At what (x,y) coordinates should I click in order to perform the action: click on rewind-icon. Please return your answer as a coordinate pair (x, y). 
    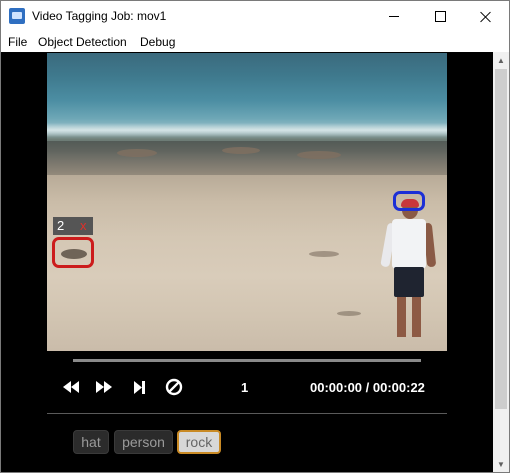
    Looking at the image, I should click on (71, 387).